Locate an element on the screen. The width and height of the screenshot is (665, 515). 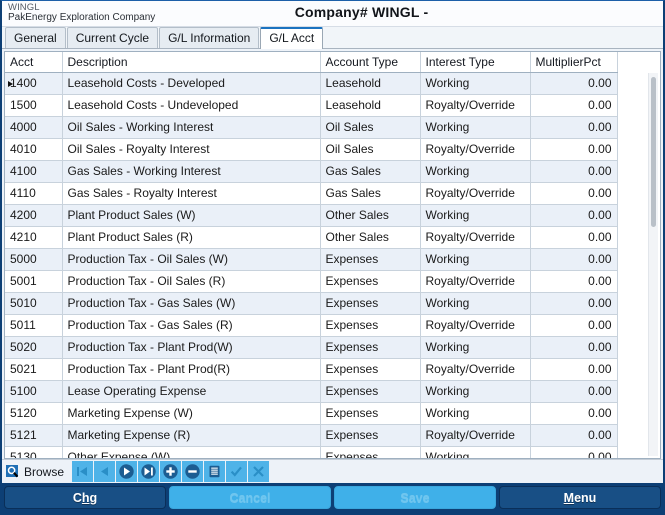
cell-description: Lease Operating Expense is located at coordinates (191, 391).